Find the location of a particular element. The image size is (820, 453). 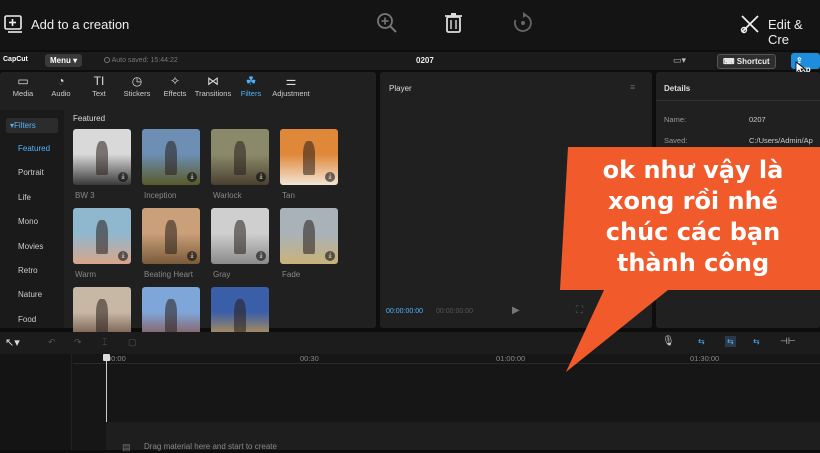

film-icon: ▤ is located at coordinates (126, 447).